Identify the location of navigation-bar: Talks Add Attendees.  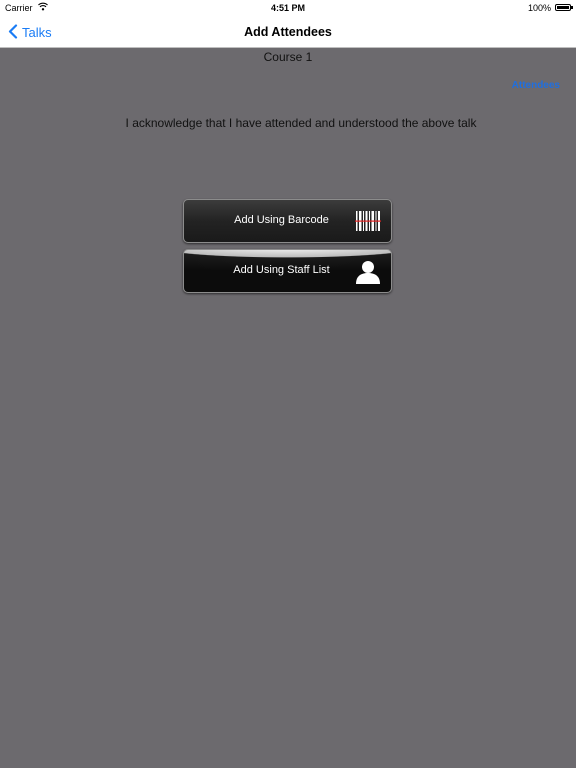
(288, 32).